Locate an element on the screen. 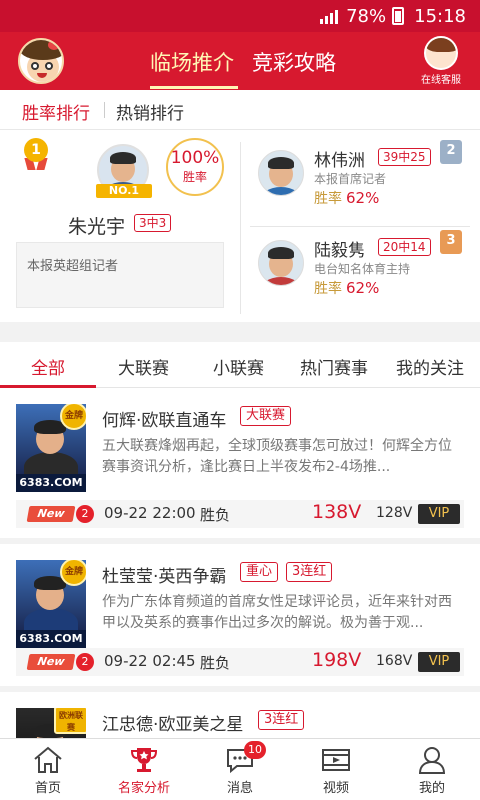  item-title: 杜莹莹·英西争霸 is located at coordinates (164, 577).